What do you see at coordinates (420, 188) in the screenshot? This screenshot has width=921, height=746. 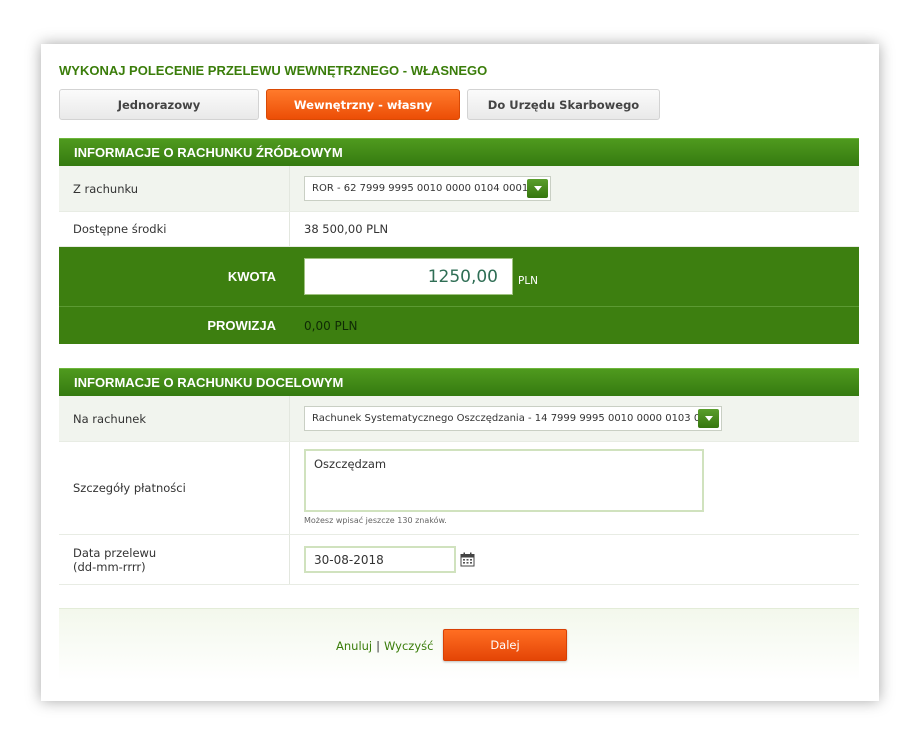 I see `from-account-value: ROR - 62 7999 9995 0010 0000 0104 0001` at bounding box center [420, 188].